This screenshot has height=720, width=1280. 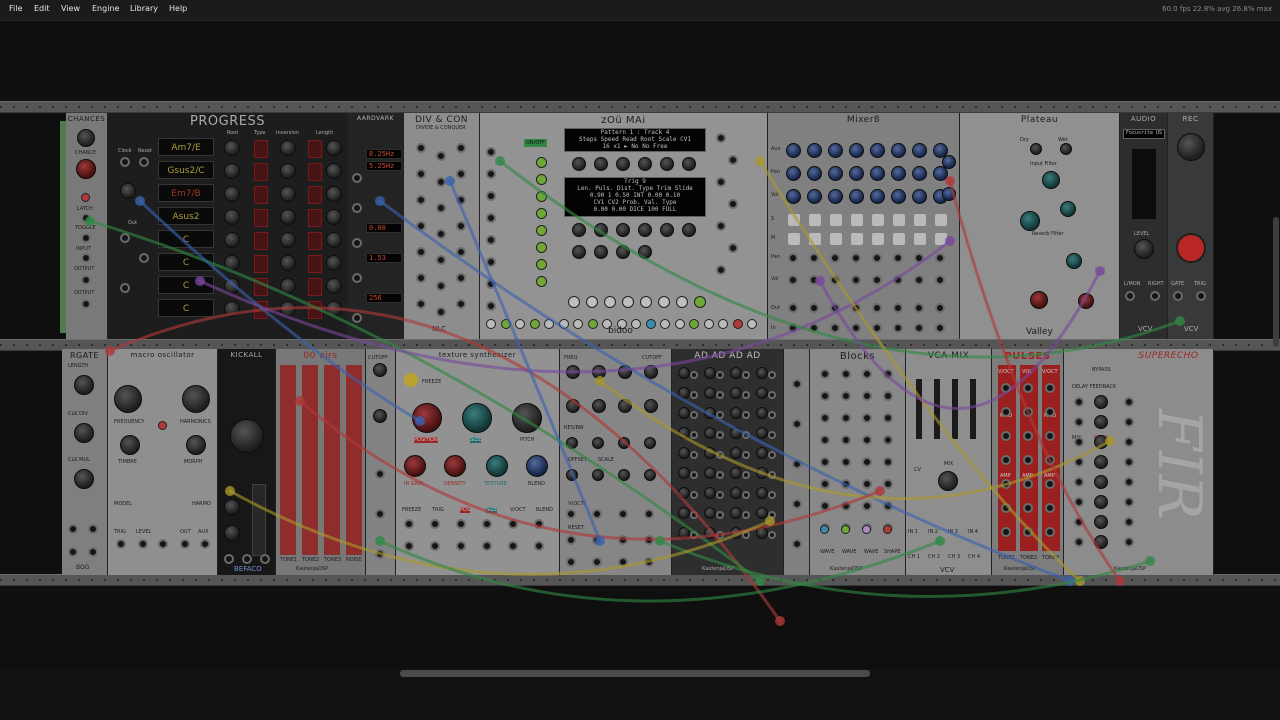 I want to click on menu-library: Library, so click(x=144, y=8).